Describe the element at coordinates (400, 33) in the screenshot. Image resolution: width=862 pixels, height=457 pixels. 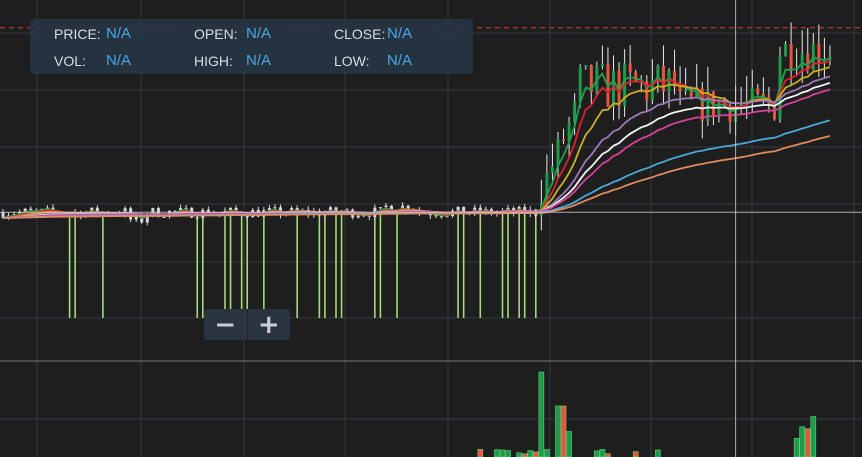
I see `close-value: N/A` at that location.